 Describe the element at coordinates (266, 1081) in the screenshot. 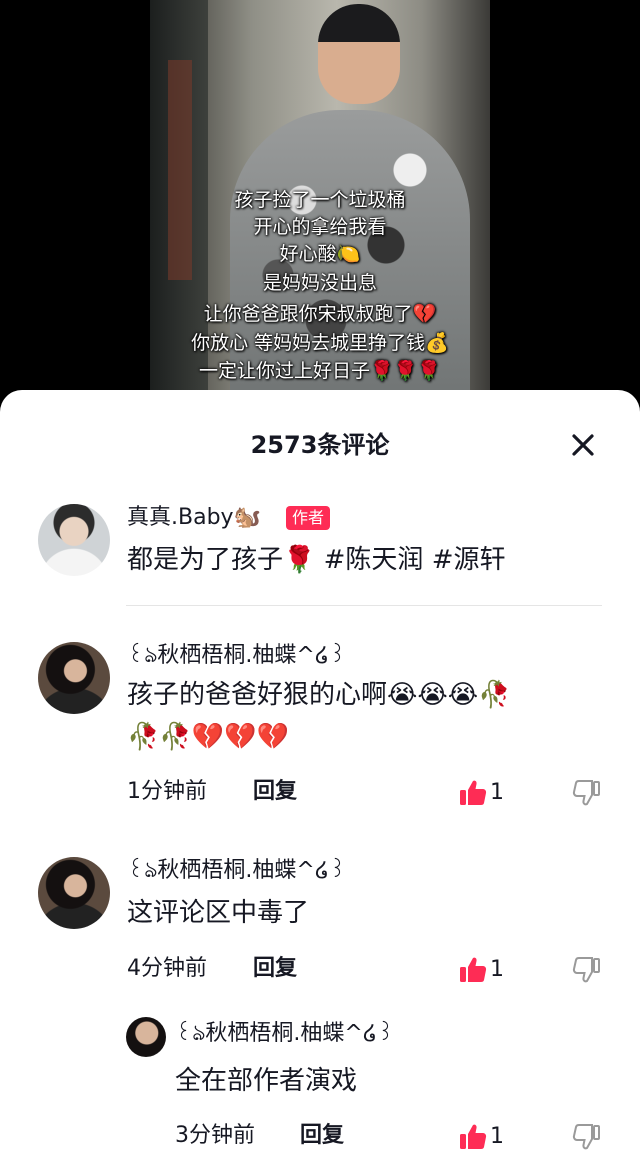

I see `reply-text: 全在部作者演戏` at that location.